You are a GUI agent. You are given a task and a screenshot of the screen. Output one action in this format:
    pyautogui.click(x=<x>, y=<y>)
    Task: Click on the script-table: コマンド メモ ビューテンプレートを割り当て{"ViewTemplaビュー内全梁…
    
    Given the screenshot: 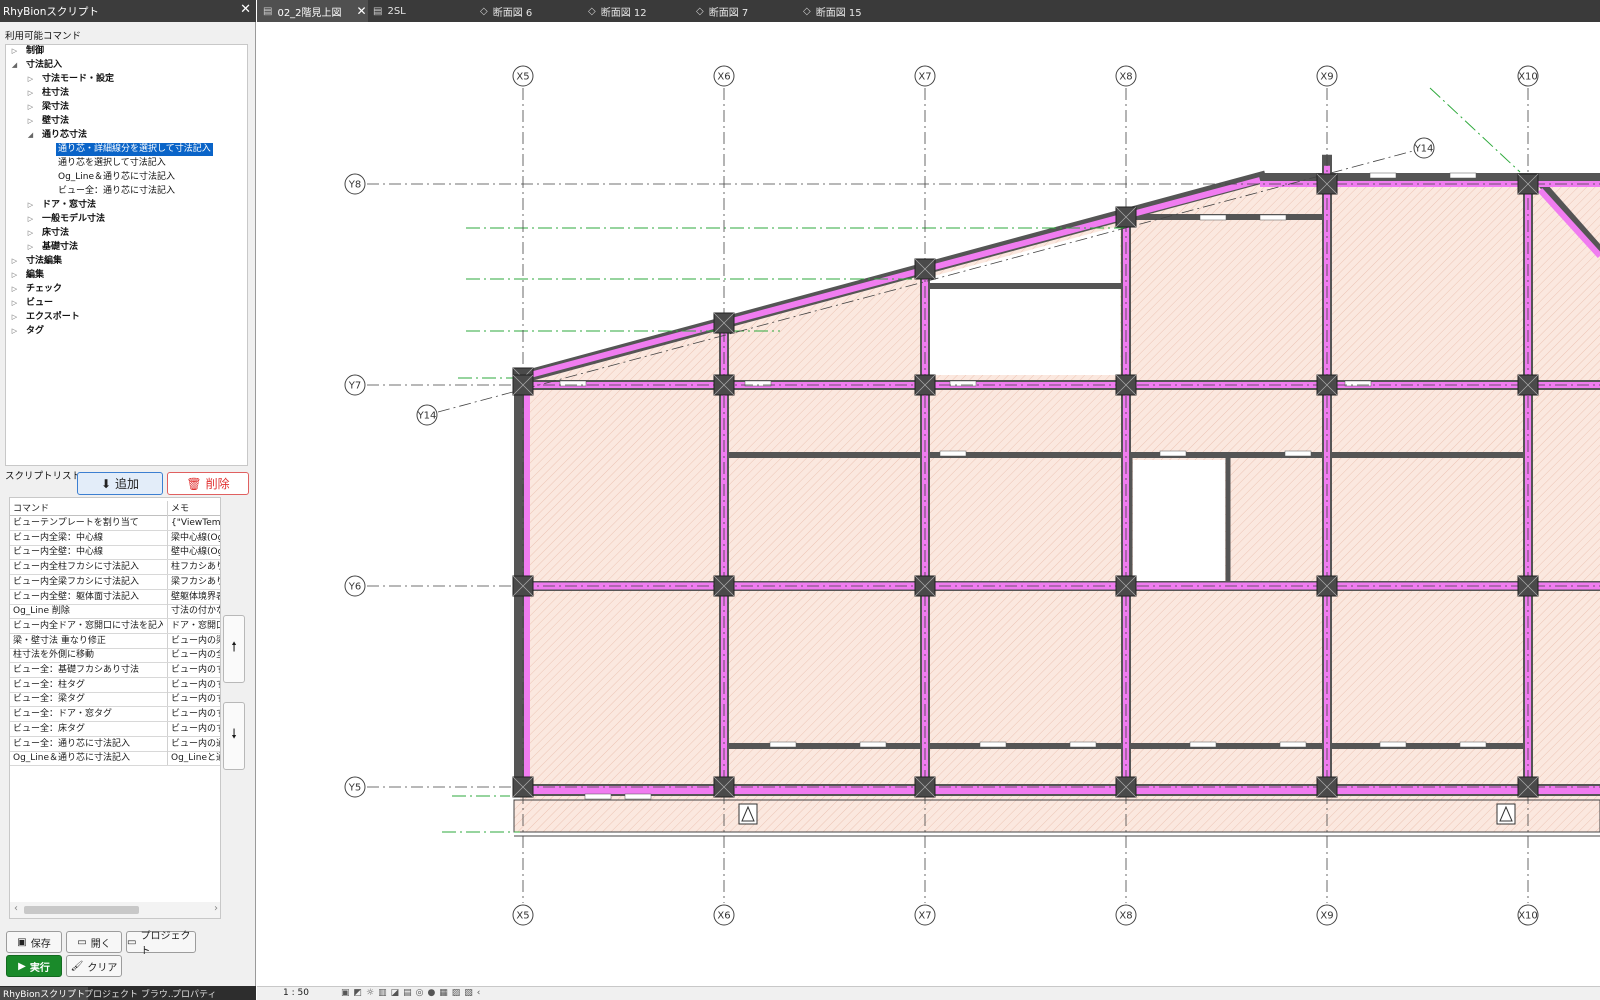 What is the action you would take?
    pyautogui.click(x=115, y=708)
    